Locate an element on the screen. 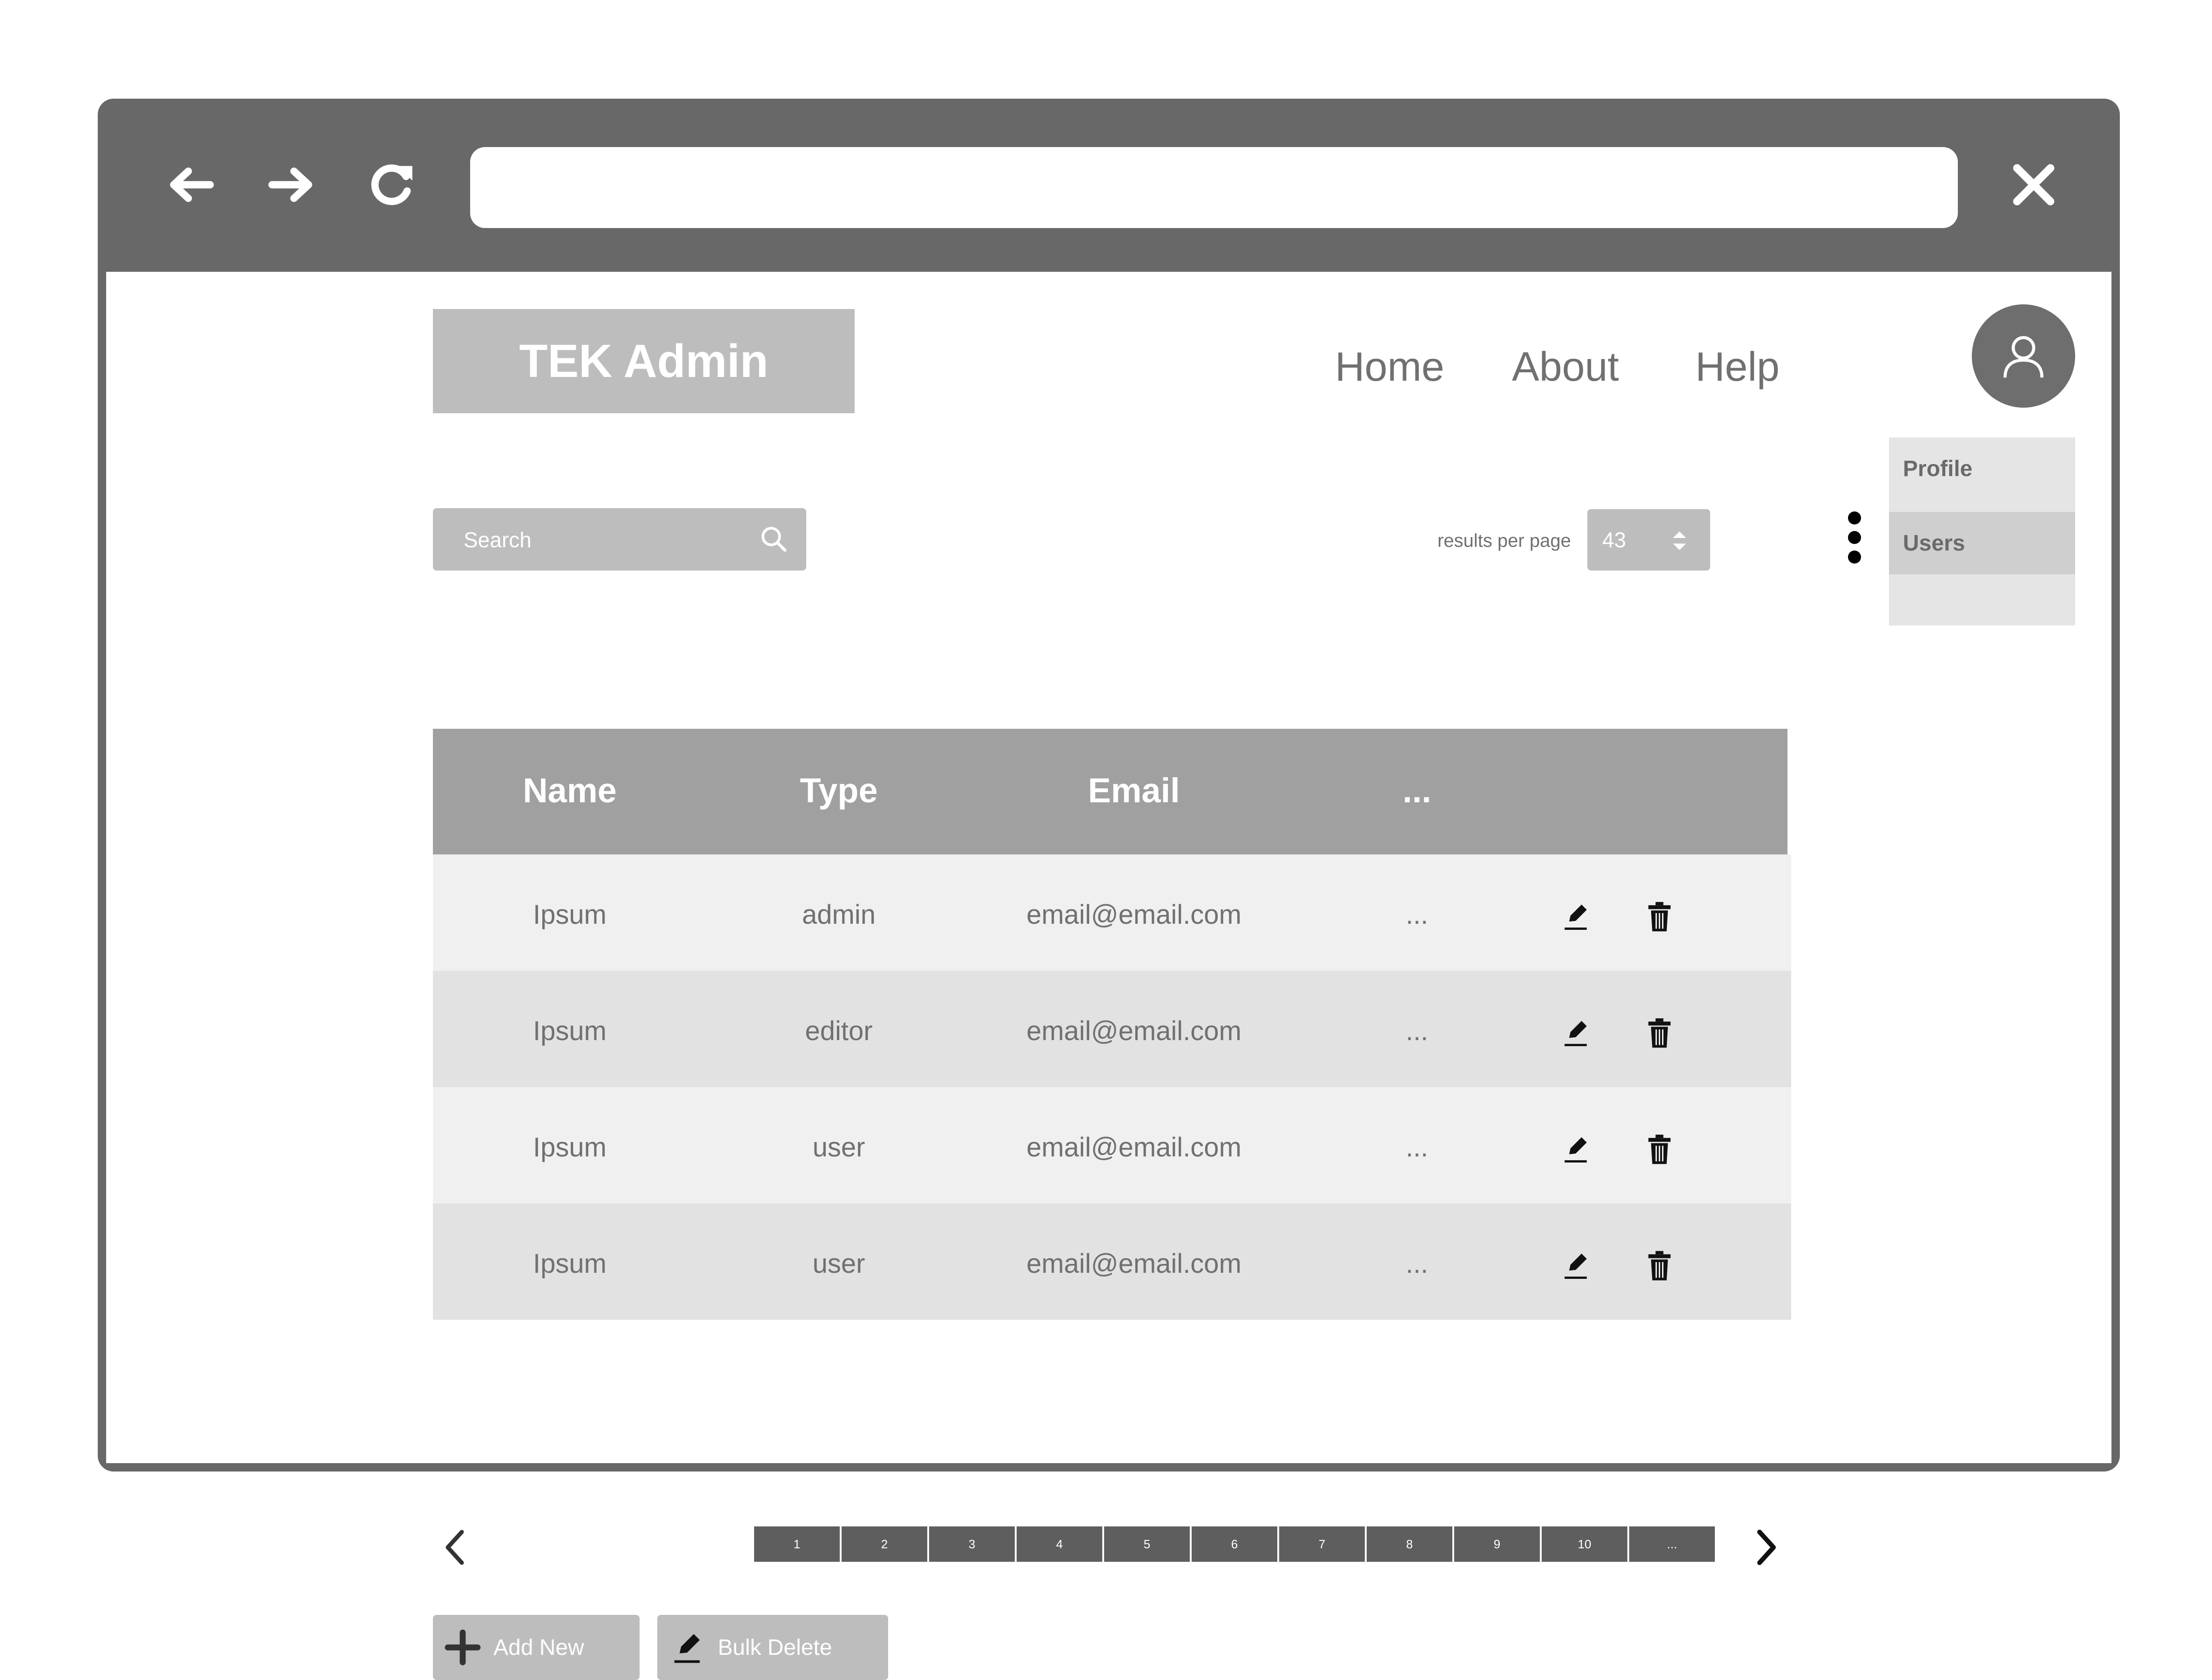 The height and width of the screenshot is (1680, 2212). more-options-button is located at coordinates (1854, 537).